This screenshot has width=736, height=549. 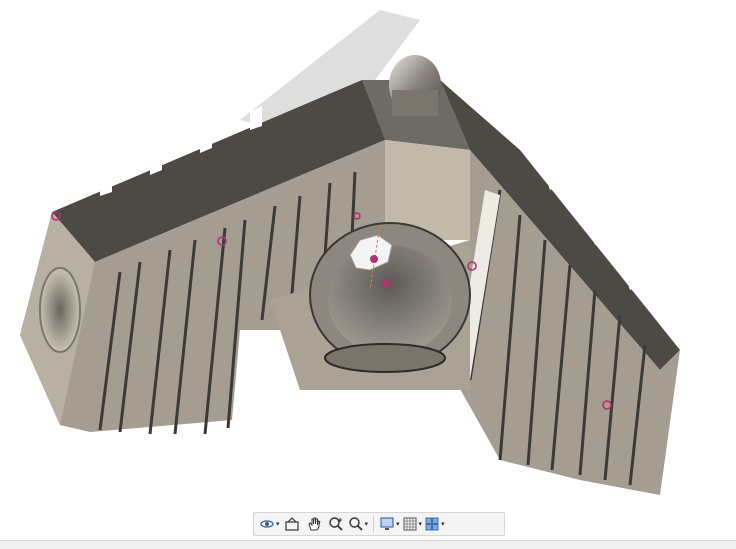 I want to click on viewports-button: ▾, so click(x=434, y=524).